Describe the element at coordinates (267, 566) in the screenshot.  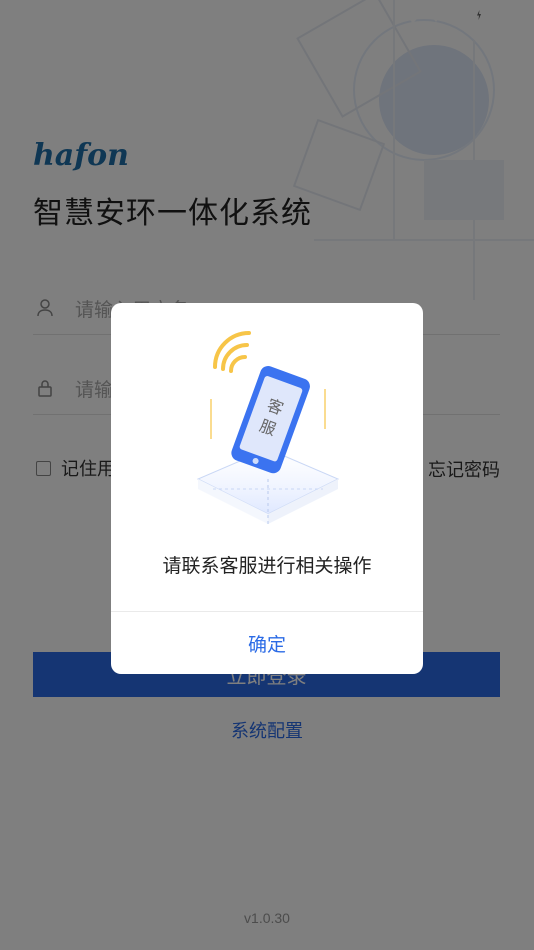
I see `dialog-message: 请联系客服进行相关操作` at that location.